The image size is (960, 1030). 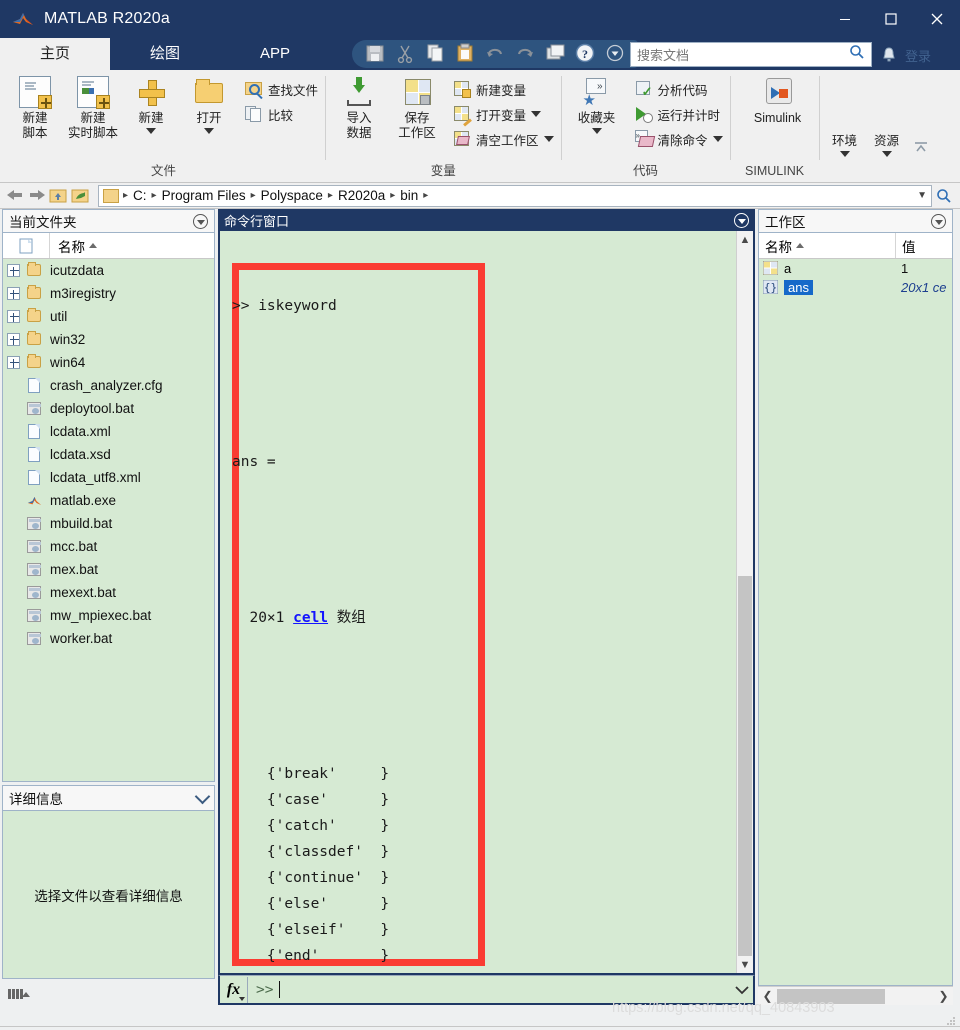 I want to click on tab-home: 主页, so click(x=55, y=54).